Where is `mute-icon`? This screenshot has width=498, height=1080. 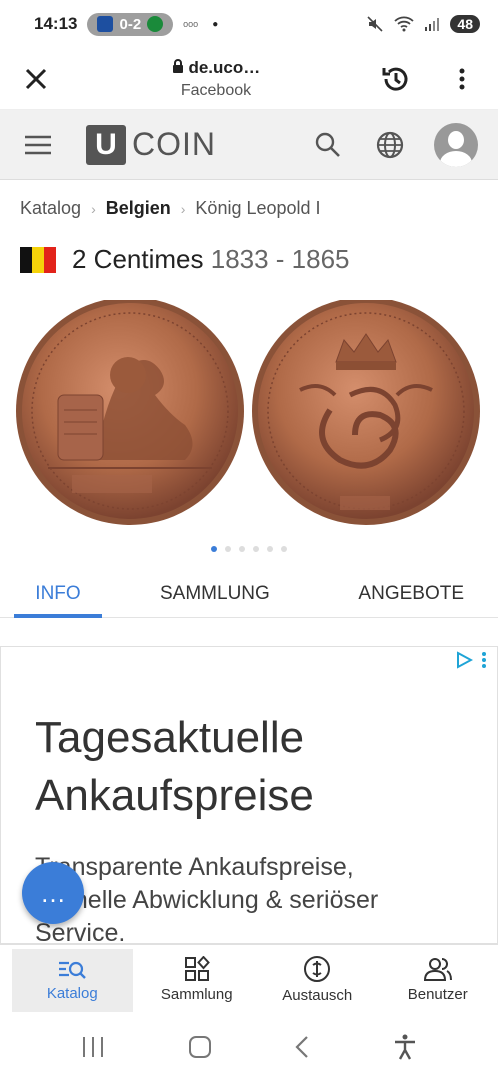
mute-icon is located at coordinates (375, 24).